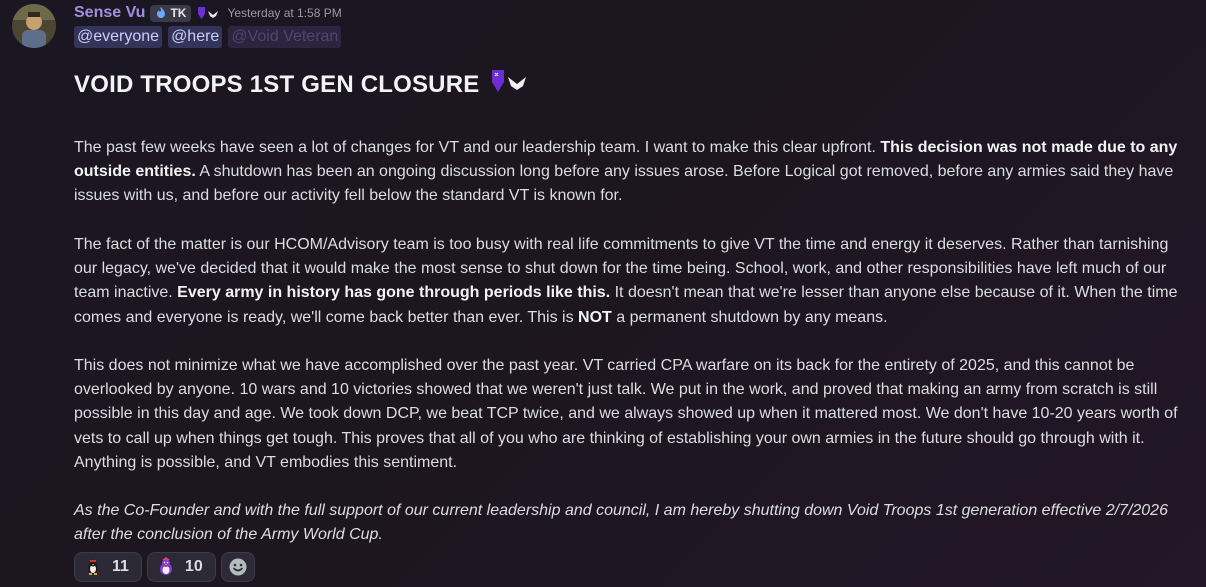 The image size is (1206, 587). What do you see at coordinates (195, 37) in the screenshot?
I see `mention-here: @here` at bounding box center [195, 37].